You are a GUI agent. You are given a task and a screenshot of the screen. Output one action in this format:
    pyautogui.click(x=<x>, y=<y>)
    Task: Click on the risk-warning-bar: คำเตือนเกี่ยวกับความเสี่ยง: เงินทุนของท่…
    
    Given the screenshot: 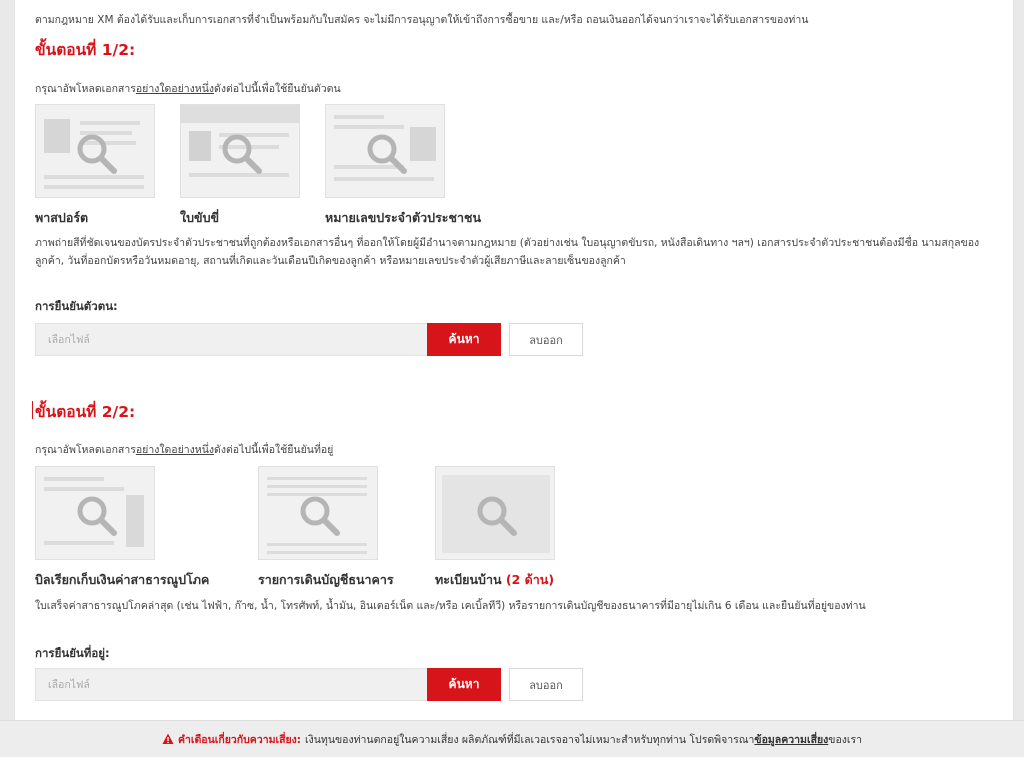 What is the action you would take?
    pyautogui.click(x=512, y=738)
    